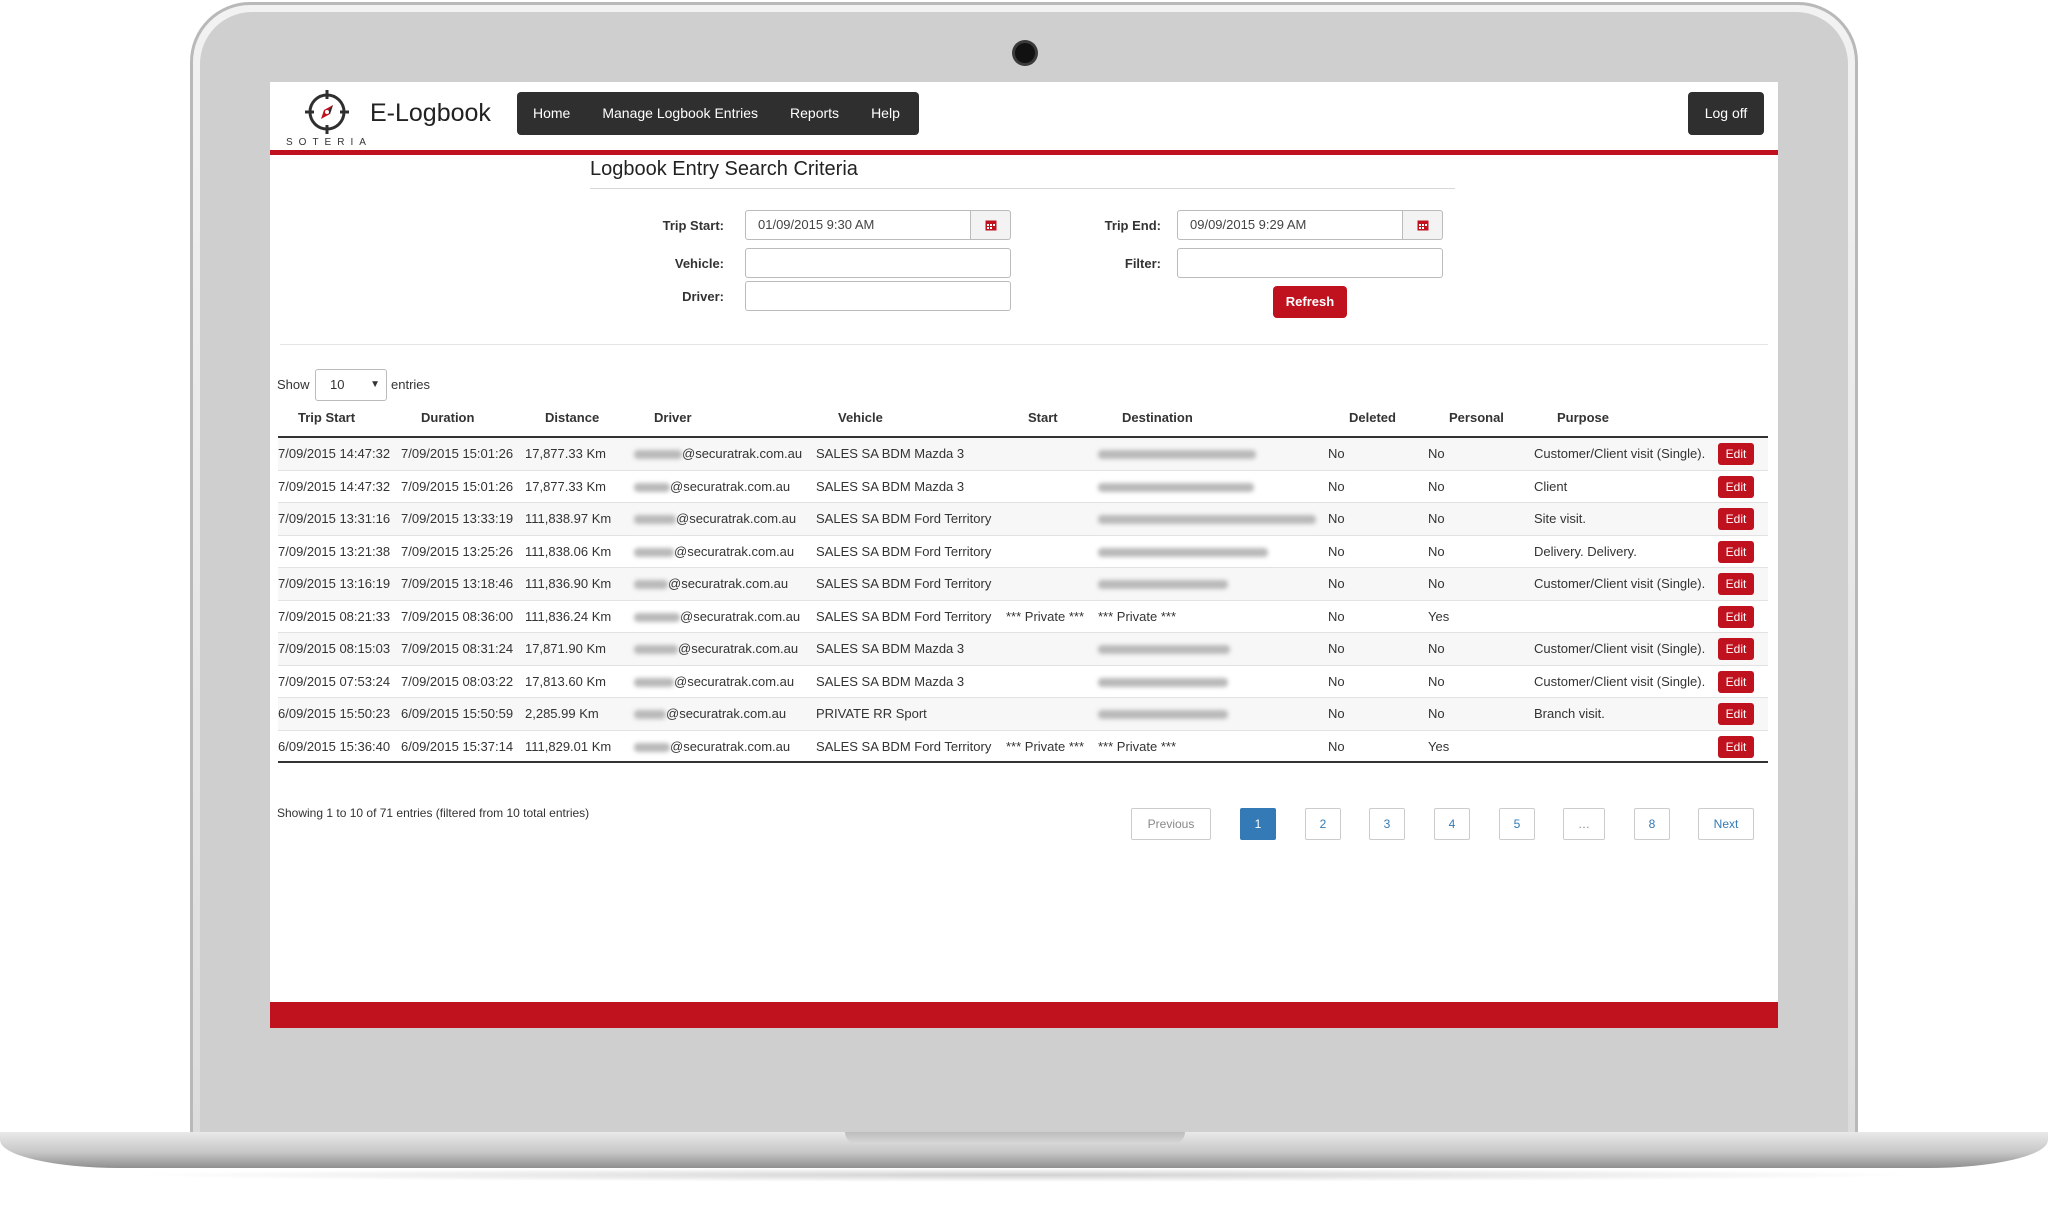 This screenshot has height=1223, width=2048. Describe the element at coordinates (1569, 713) in the screenshot. I see `cell-purpose: Branch visit.` at that location.